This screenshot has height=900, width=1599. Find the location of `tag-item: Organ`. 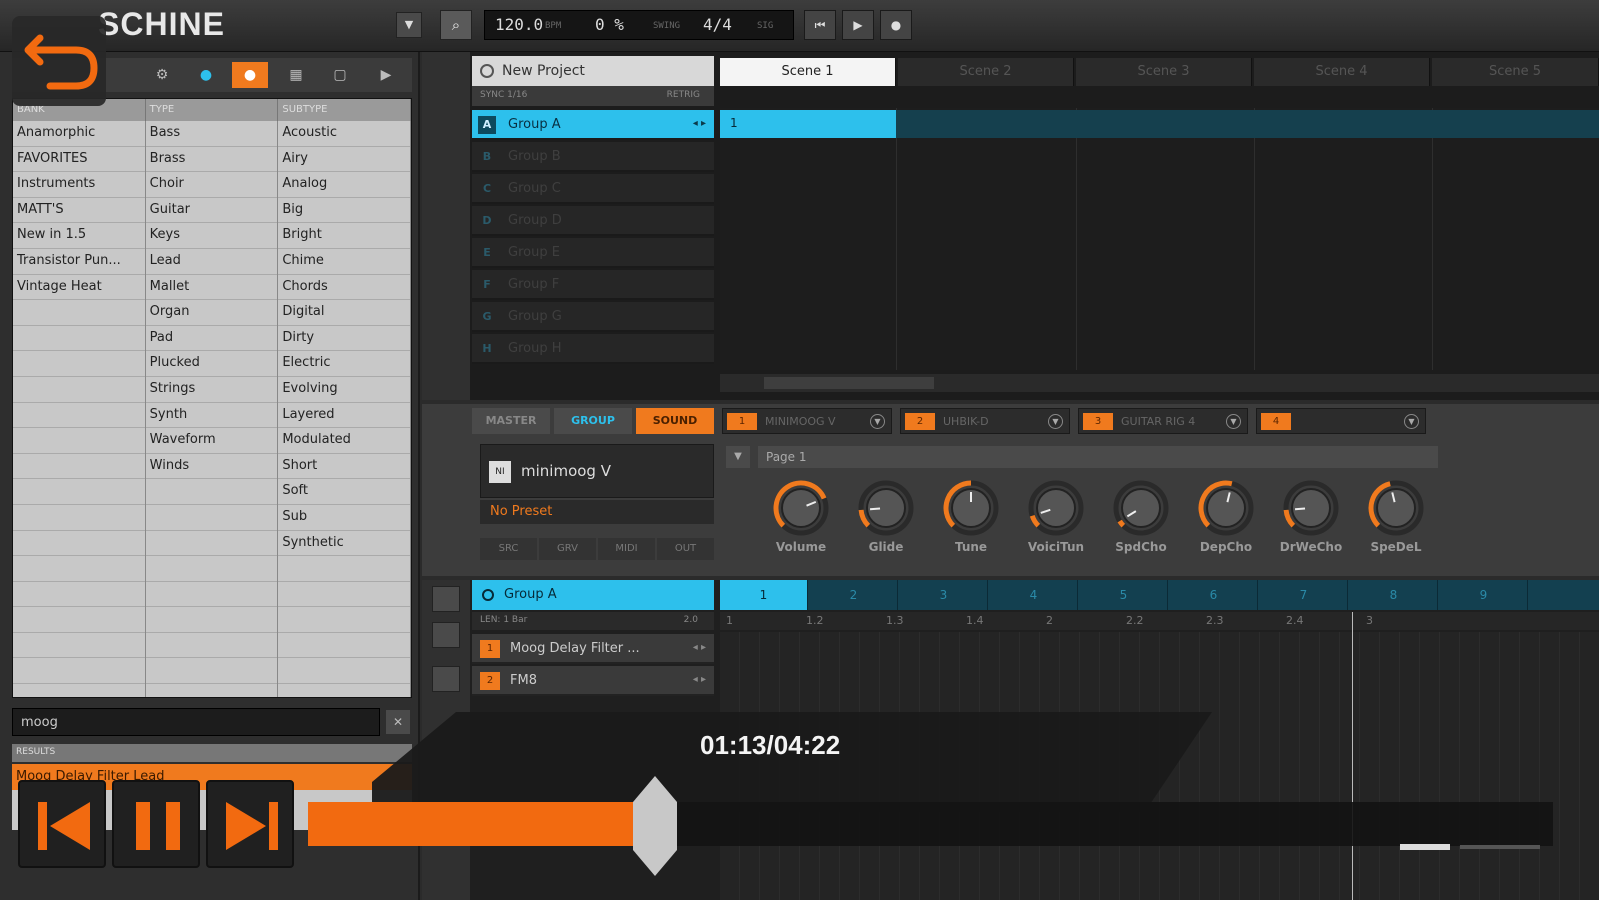

tag-item: Organ is located at coordinates (211, 313).